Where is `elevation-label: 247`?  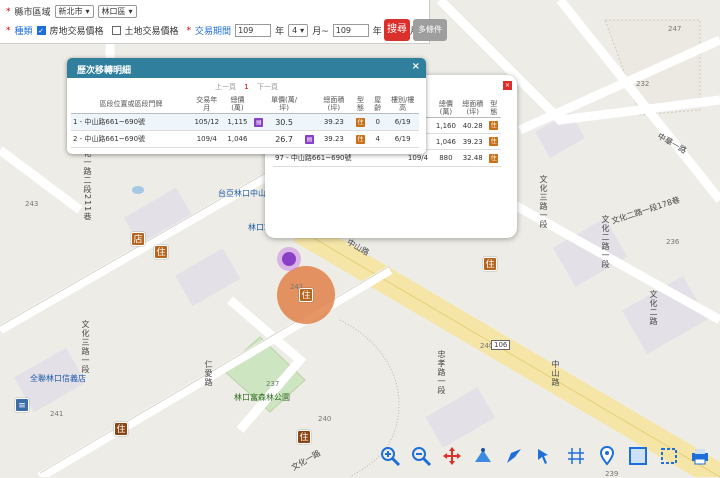
elevation-label: 247 is located at coordinates (675, 29).